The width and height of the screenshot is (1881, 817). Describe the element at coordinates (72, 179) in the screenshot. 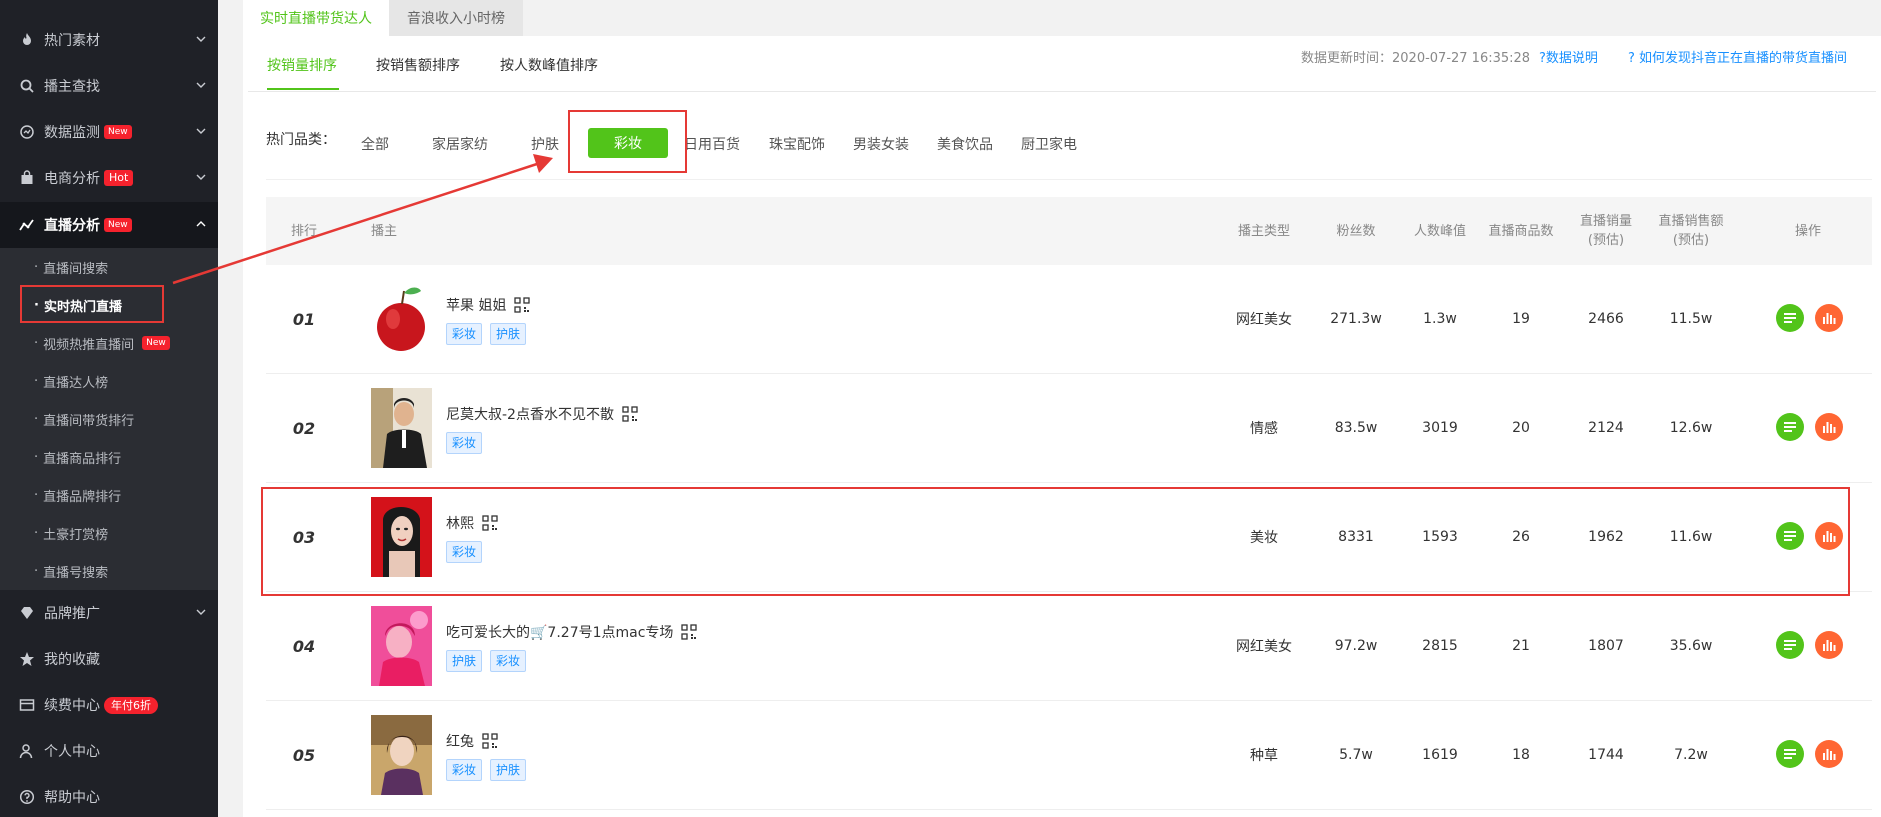

I see `sidebar-item-label: 电商分析` at that location.